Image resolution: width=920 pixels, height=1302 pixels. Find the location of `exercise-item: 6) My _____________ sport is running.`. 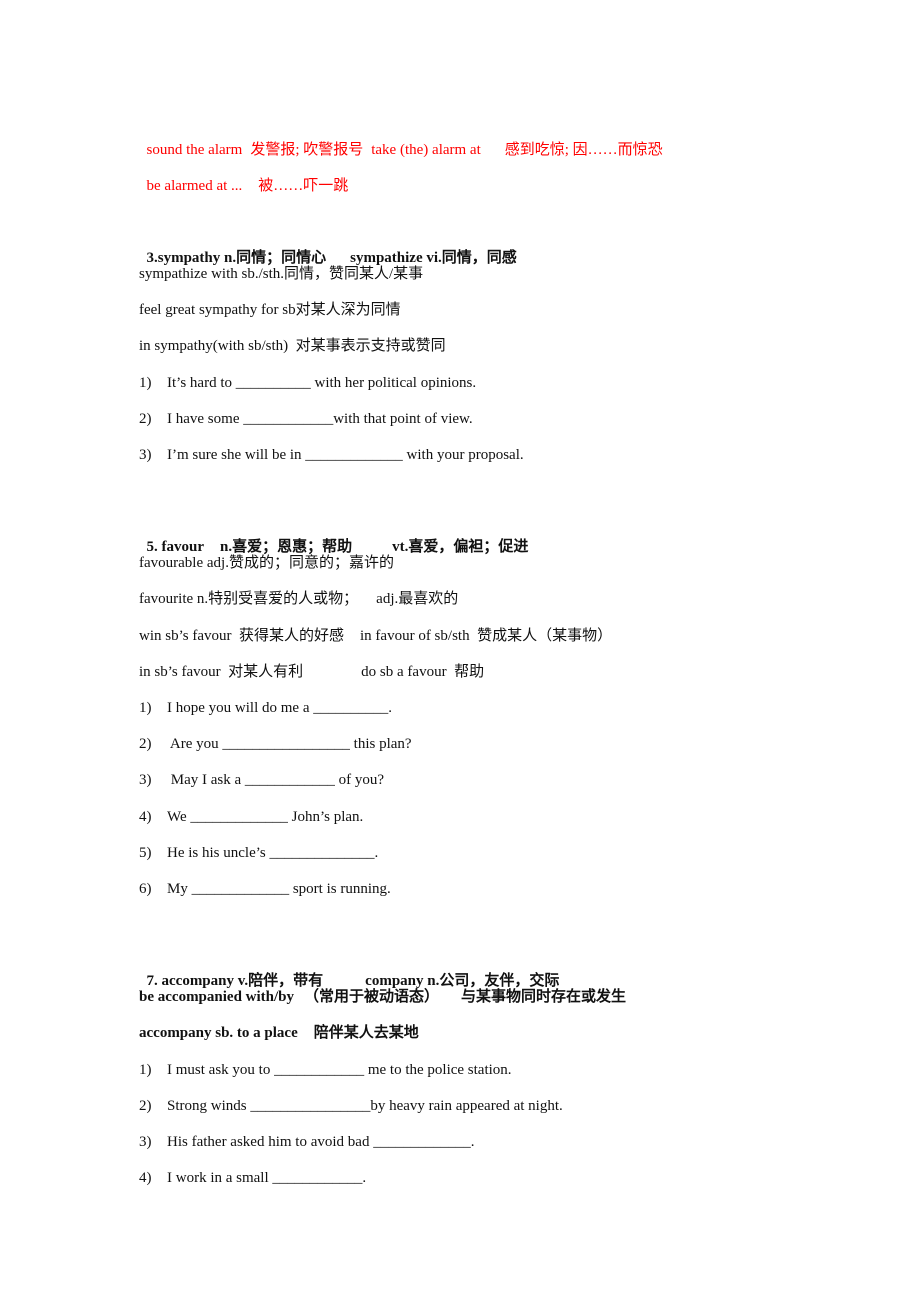

exercise-item: 6) My _____________ sport is running. is located at coordinates (265, 889).